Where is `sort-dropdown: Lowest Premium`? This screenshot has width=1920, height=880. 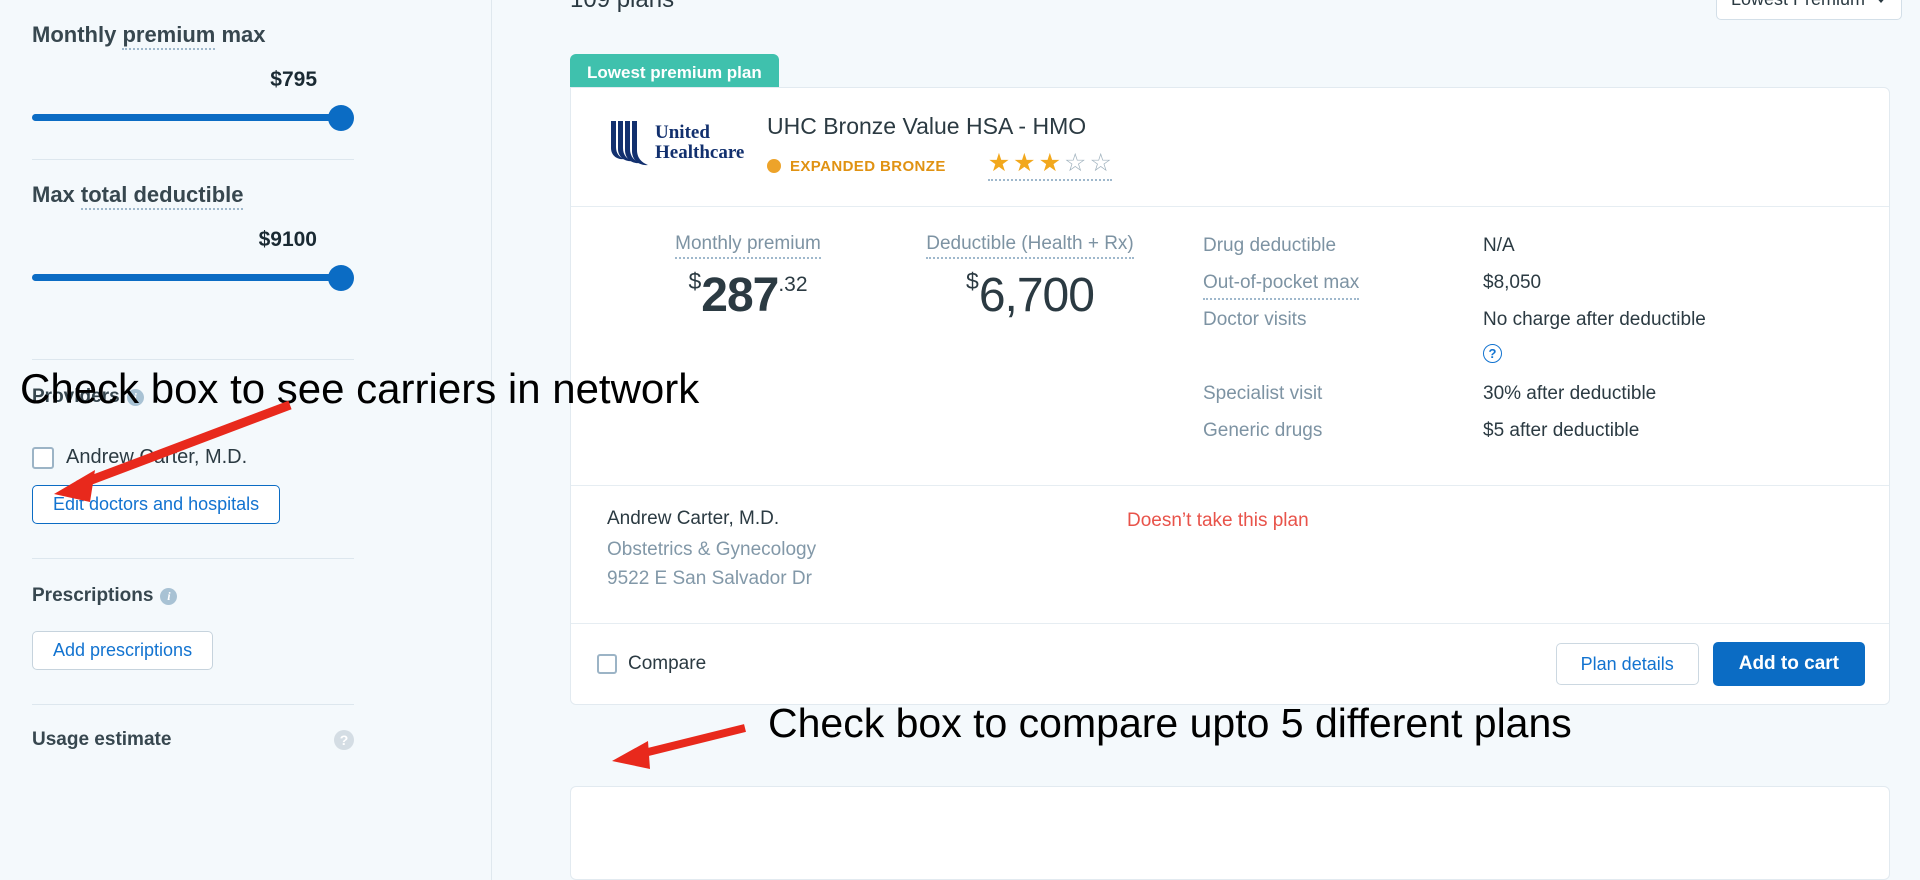 sort-dropdown: Lowest Premium is located at coordinates (1808, 10).